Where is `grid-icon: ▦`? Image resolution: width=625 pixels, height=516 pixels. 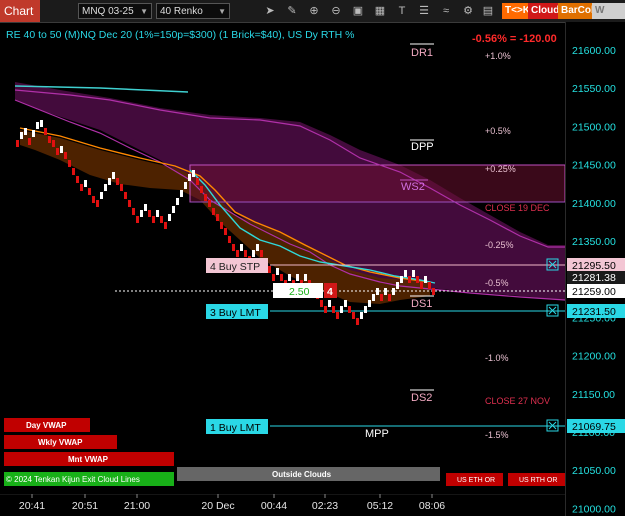
grid-icon: ▦ is located at coordinates (380, 11).